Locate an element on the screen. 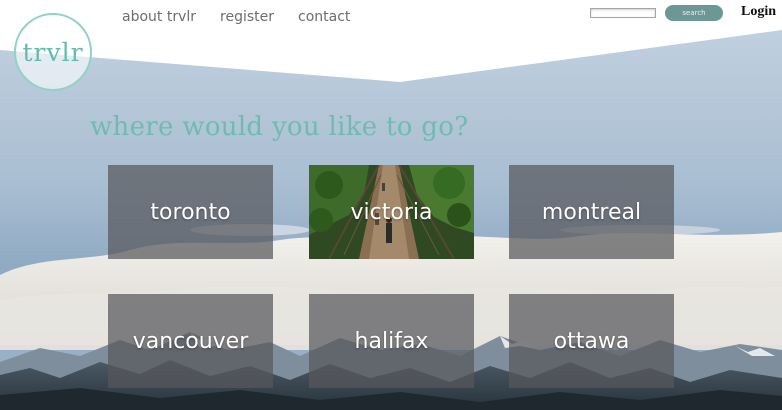 This screenshot has height=410, width=782. page-headline: where would you like to go? is located at coordinates (279, 127).